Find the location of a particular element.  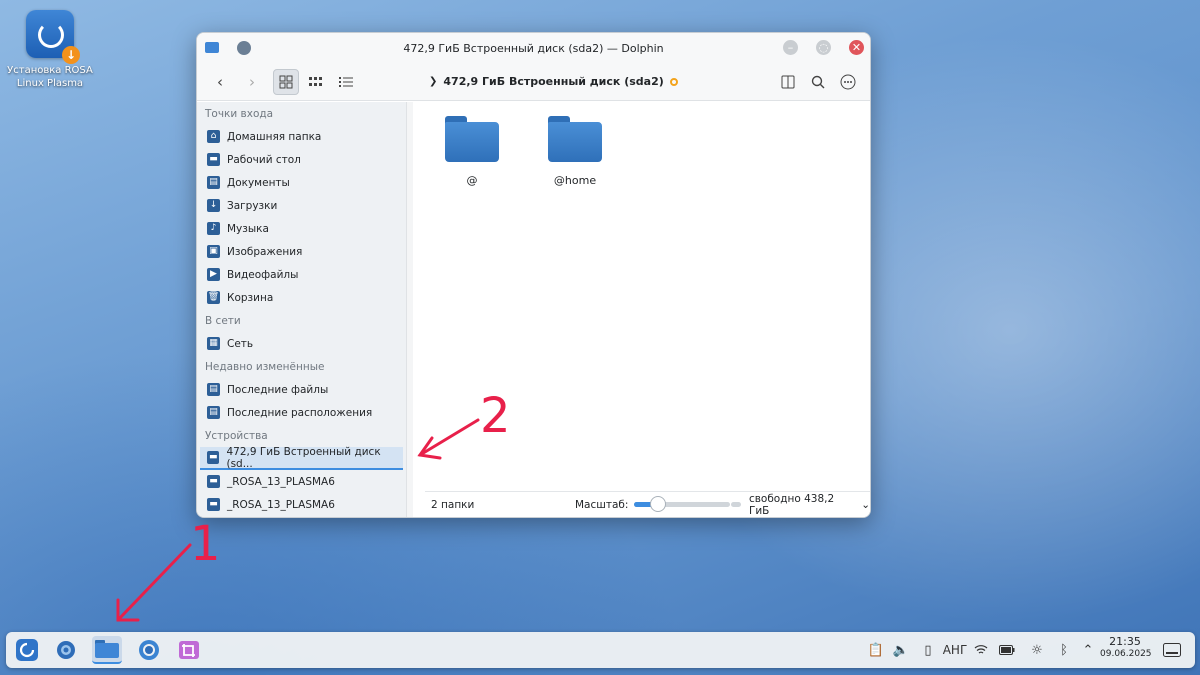

rosa-launcher-icon is located at coordinates (27, 650).